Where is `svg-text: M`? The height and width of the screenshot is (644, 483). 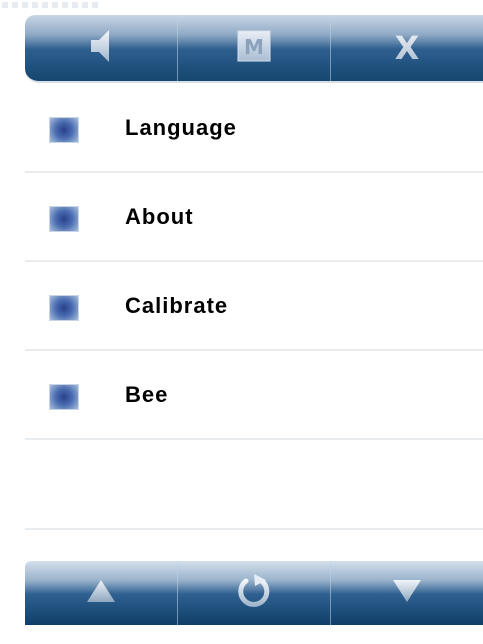 svg-text: M is located at coordinates (254, 47).